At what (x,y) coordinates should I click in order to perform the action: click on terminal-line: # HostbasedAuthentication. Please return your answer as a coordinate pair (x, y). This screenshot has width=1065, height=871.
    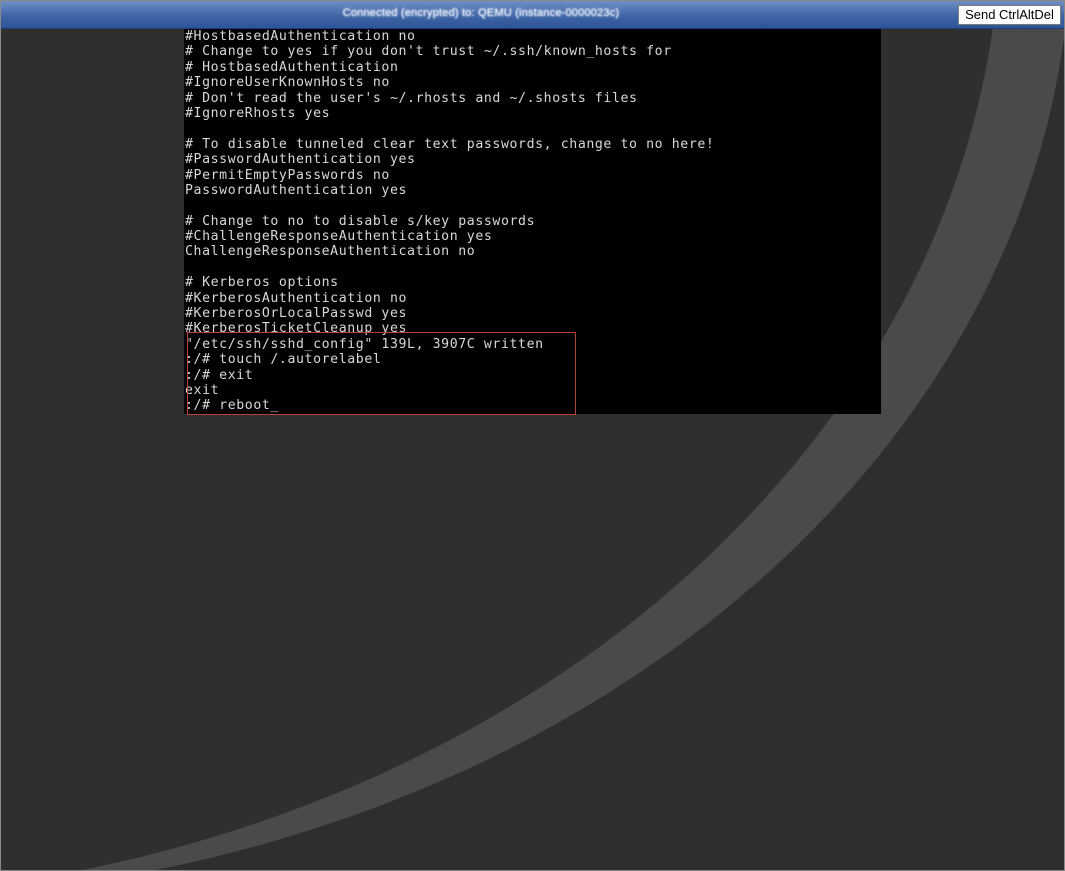
    Looking at the image, I should click on (292, 67).